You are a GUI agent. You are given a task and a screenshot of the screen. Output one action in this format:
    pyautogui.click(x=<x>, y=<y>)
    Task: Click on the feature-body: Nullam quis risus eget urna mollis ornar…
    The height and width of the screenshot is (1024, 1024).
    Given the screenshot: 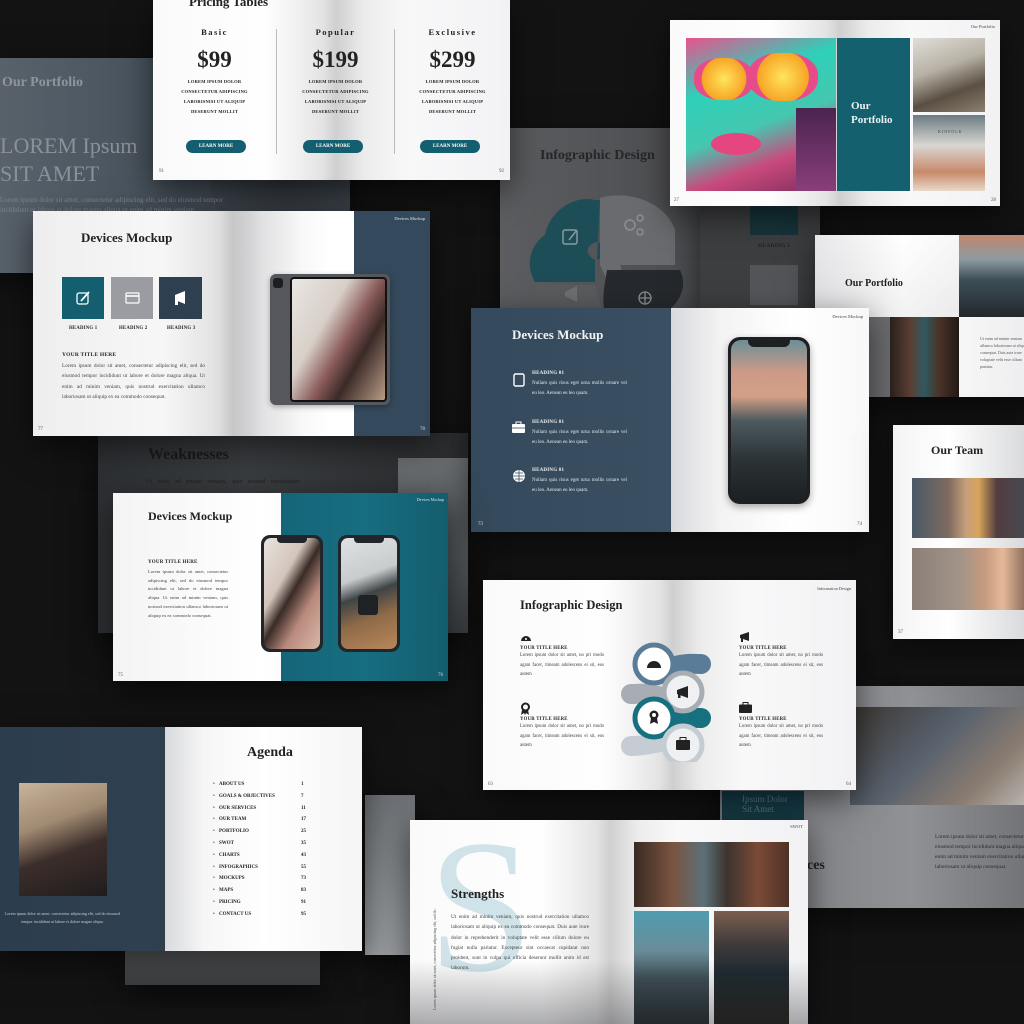 What is the action you would take?
    pyautogui.click(x=579, y=437)
    